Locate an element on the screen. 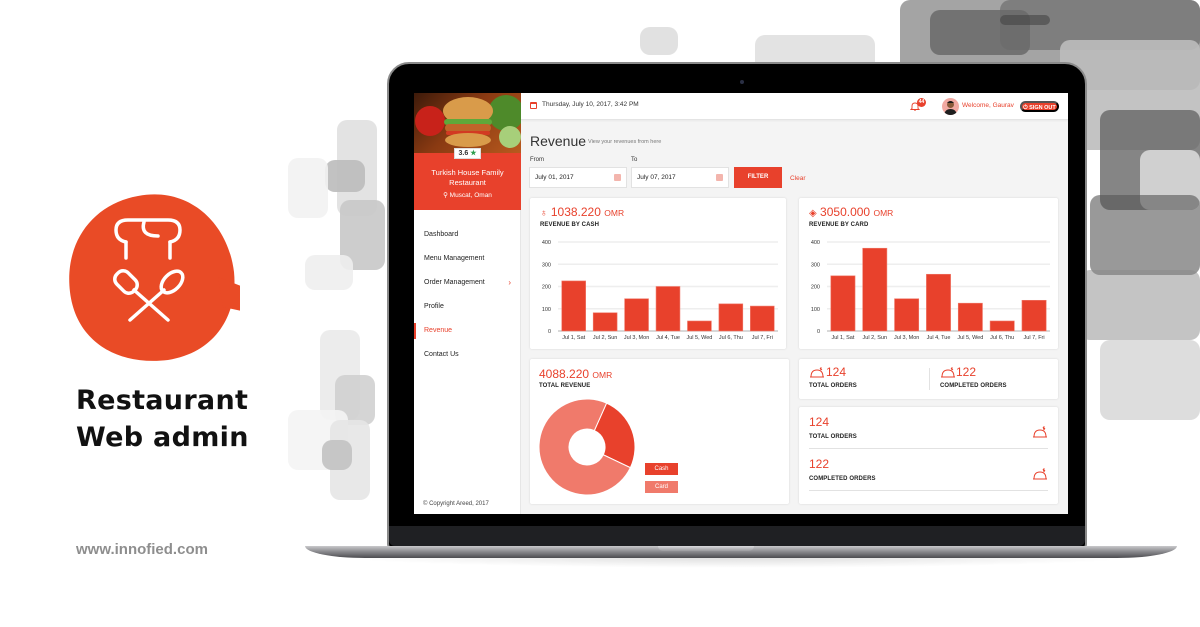 The width and height of the screenshot is (1200, 627). current-datetime: Thursday, July 10, 2017, 3:42 PM is located at coordinates (590, 104).